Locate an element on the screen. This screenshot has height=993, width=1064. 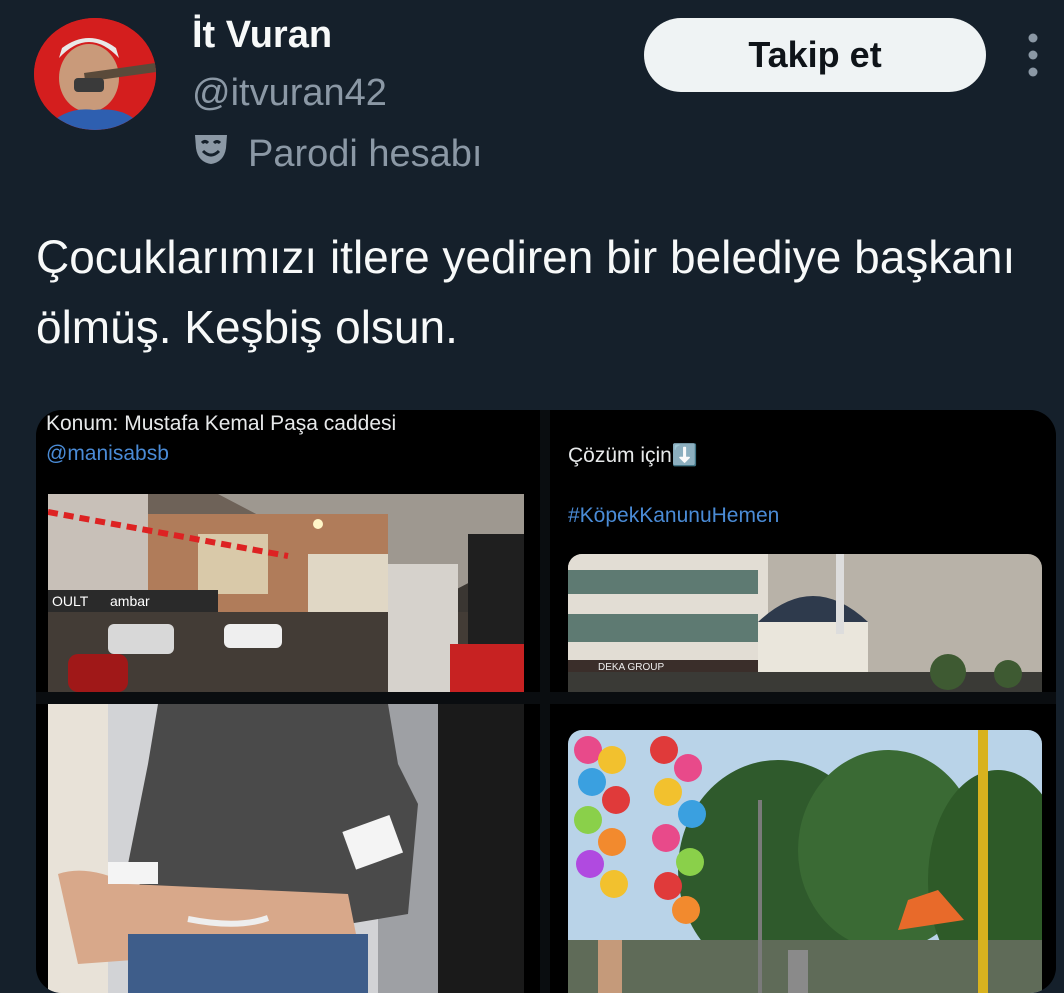
media-image-child is located at coordinates (288, 848).